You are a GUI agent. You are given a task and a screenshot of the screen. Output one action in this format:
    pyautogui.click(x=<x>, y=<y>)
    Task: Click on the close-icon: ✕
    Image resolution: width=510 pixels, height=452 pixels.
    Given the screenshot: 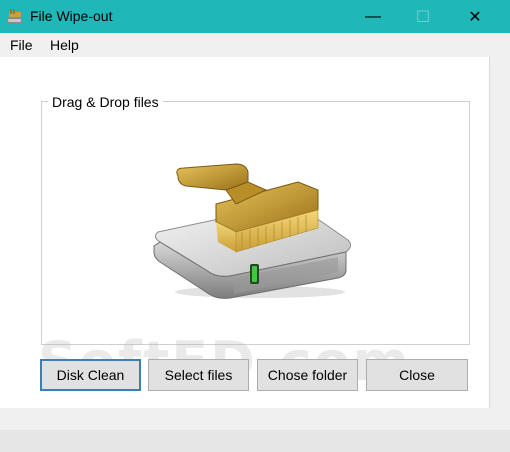 What is the action you would take?
    pyautogui.click(x=475, y=17)
    